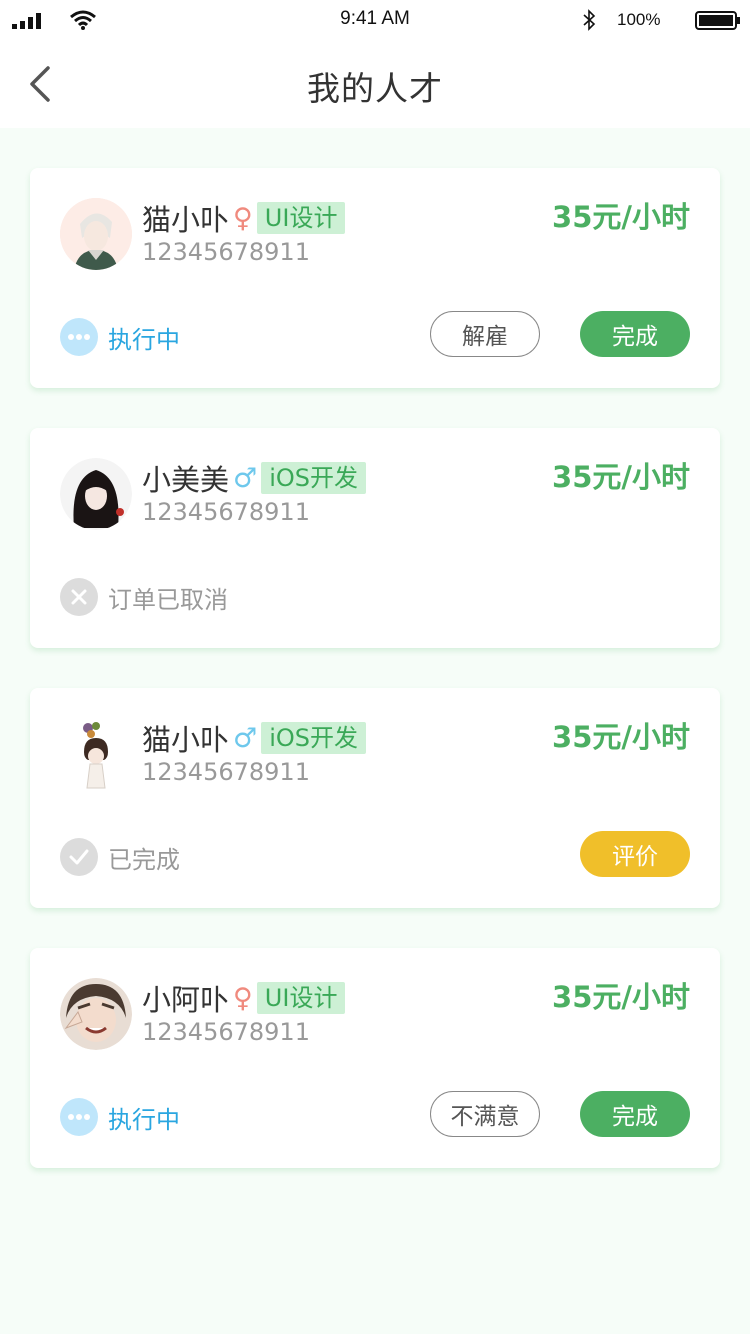 The width and height of the screenshot is (750, 1334). I want to click on talent-name: 小美美, so click(186, 480).